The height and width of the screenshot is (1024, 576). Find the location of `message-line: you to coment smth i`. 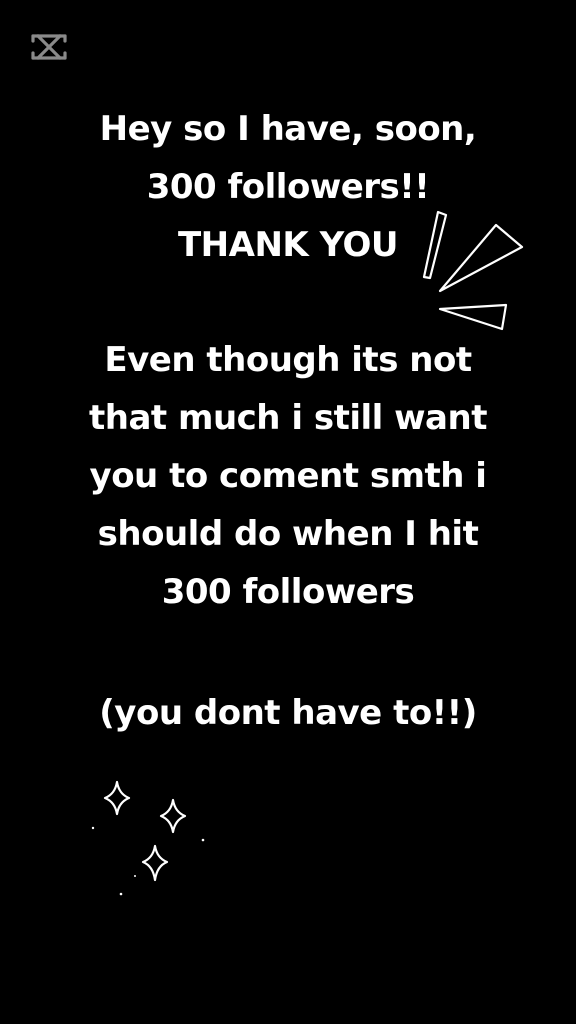

message-line: you to coment smth i is located at coordinates (288, 476).